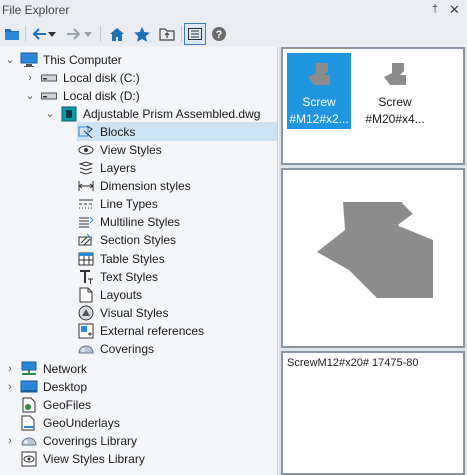 Image resolution: width=467 pixels, height=475 pixels. I want to click on preview-panel, so click(373, 258).